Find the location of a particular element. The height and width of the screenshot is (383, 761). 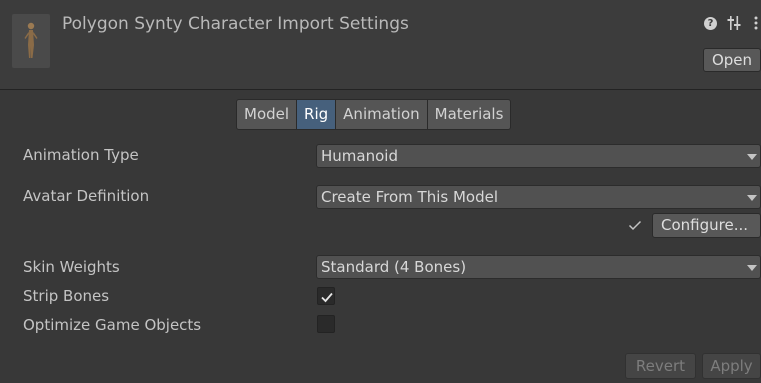

apply-button: Apply is located at coordinates (731, 366).